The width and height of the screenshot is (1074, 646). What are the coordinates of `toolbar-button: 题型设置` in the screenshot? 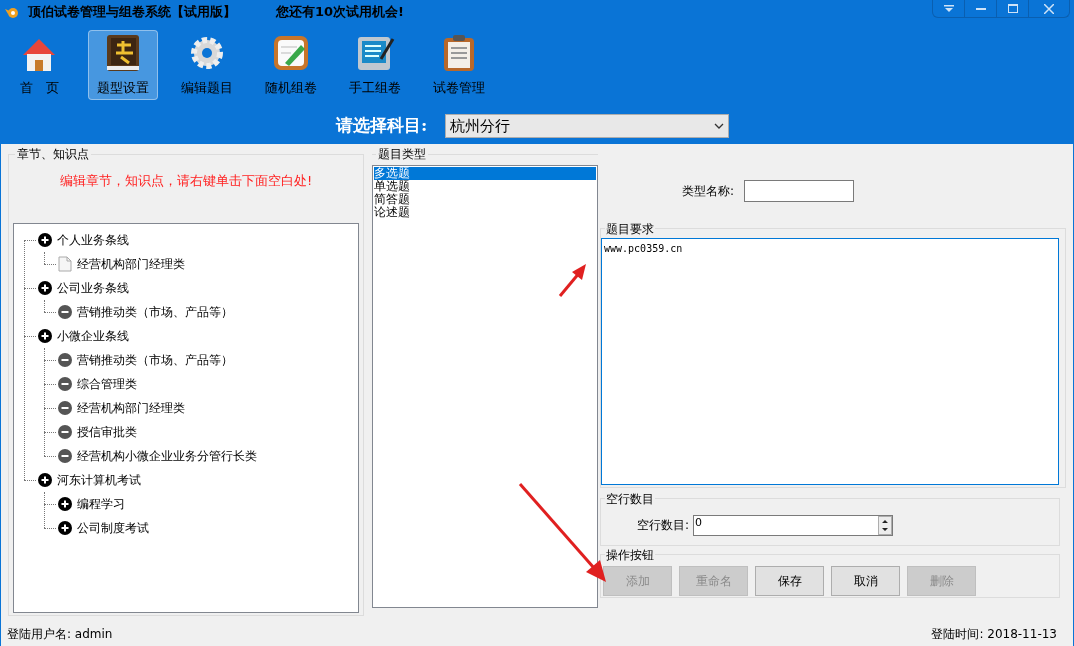 It's located at (123, 65).